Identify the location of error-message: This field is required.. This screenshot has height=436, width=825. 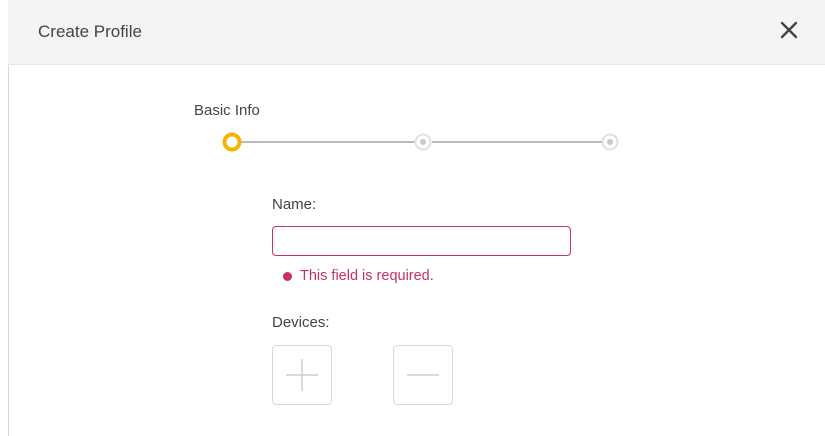
(367, 276).